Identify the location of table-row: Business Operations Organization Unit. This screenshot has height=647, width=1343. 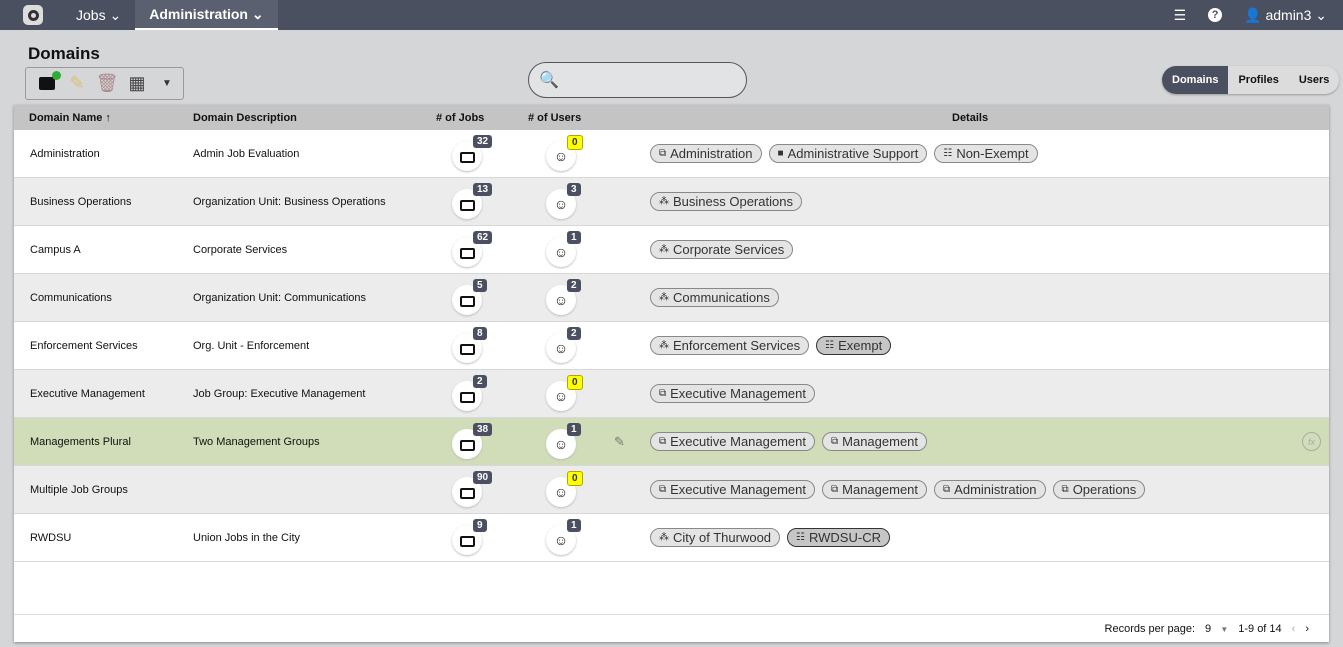
(671, 202).